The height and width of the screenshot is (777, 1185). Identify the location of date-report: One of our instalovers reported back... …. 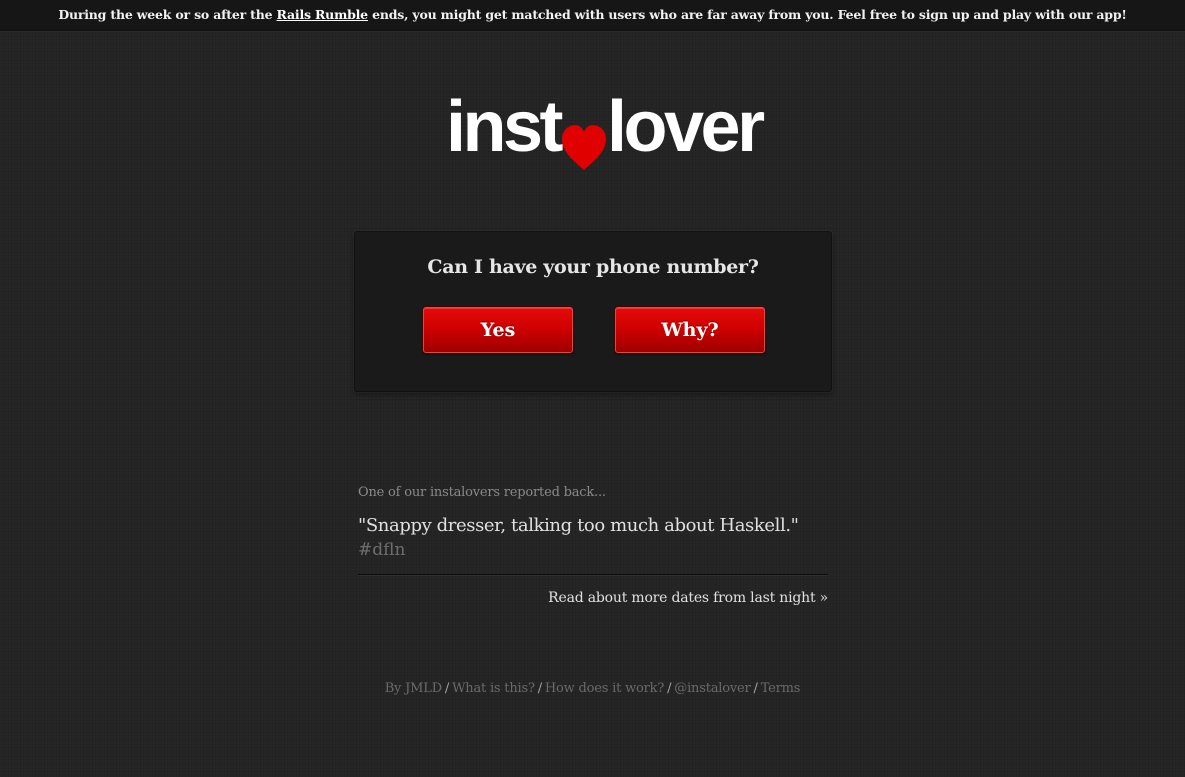
(593, 545).